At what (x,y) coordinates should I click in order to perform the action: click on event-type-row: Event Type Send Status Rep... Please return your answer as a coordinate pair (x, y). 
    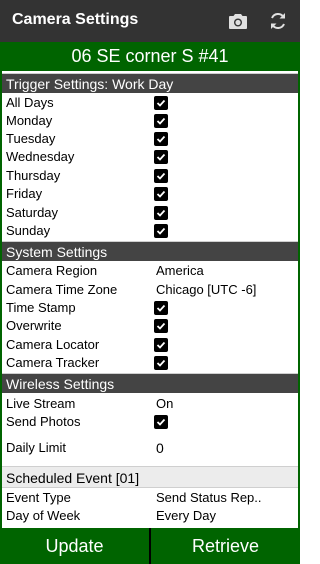
    Looking at the image, I should click on (150, 498).